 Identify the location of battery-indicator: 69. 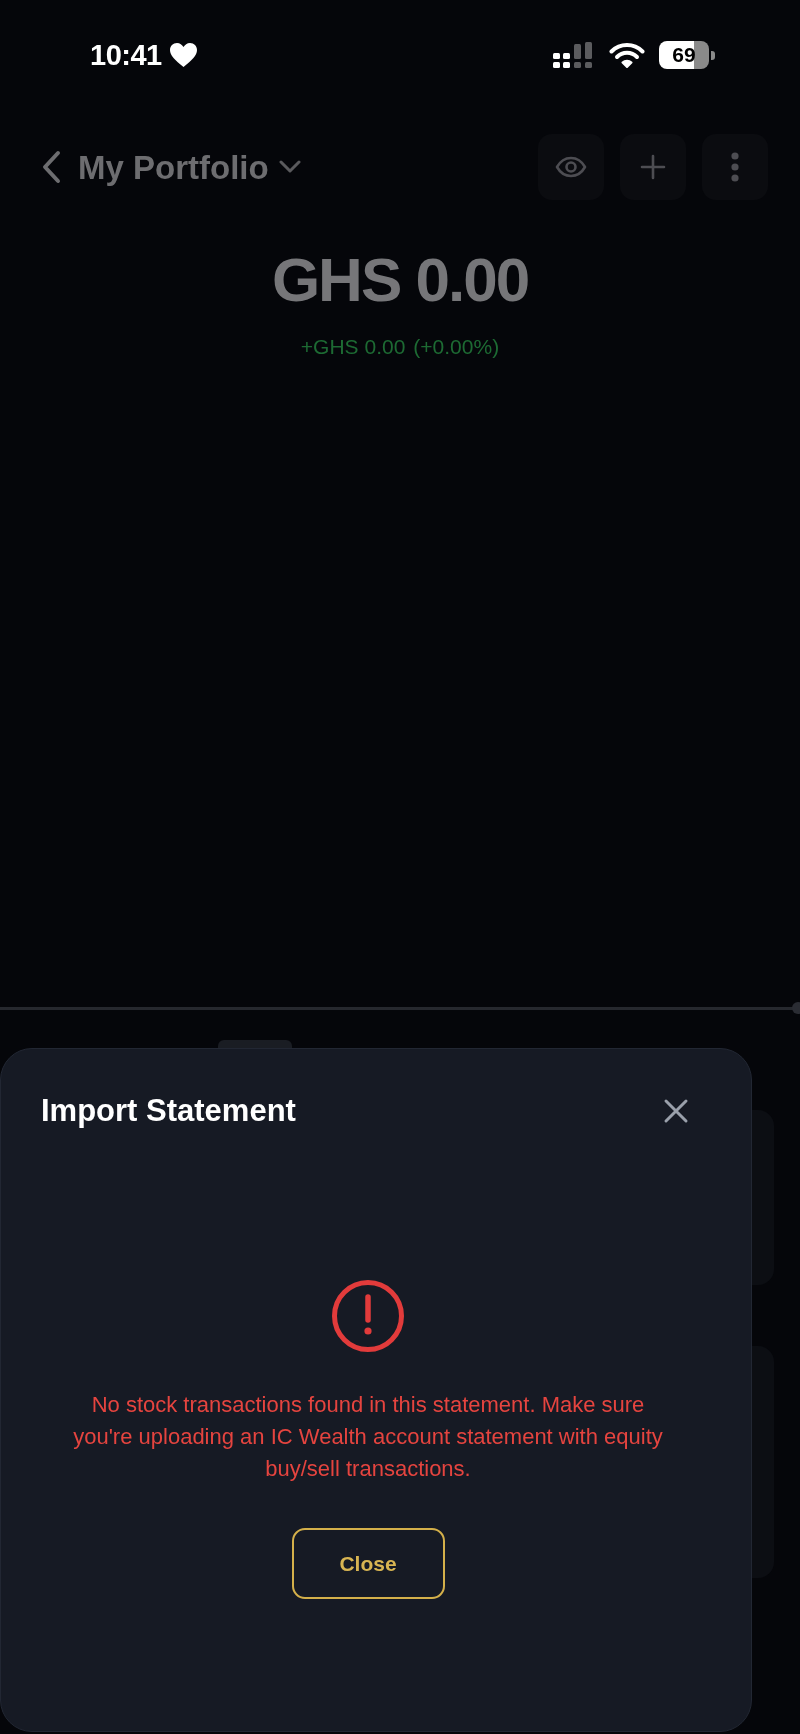
(687, 55).